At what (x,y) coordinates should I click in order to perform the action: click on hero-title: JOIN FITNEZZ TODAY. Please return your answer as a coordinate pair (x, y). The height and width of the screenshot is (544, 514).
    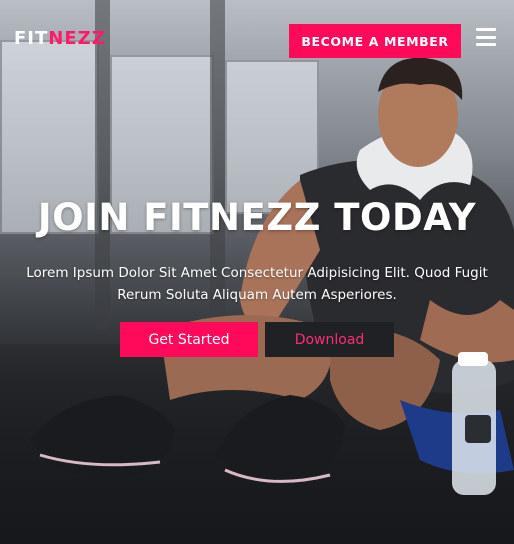
    Looking at the image, I should click on (257, 217).